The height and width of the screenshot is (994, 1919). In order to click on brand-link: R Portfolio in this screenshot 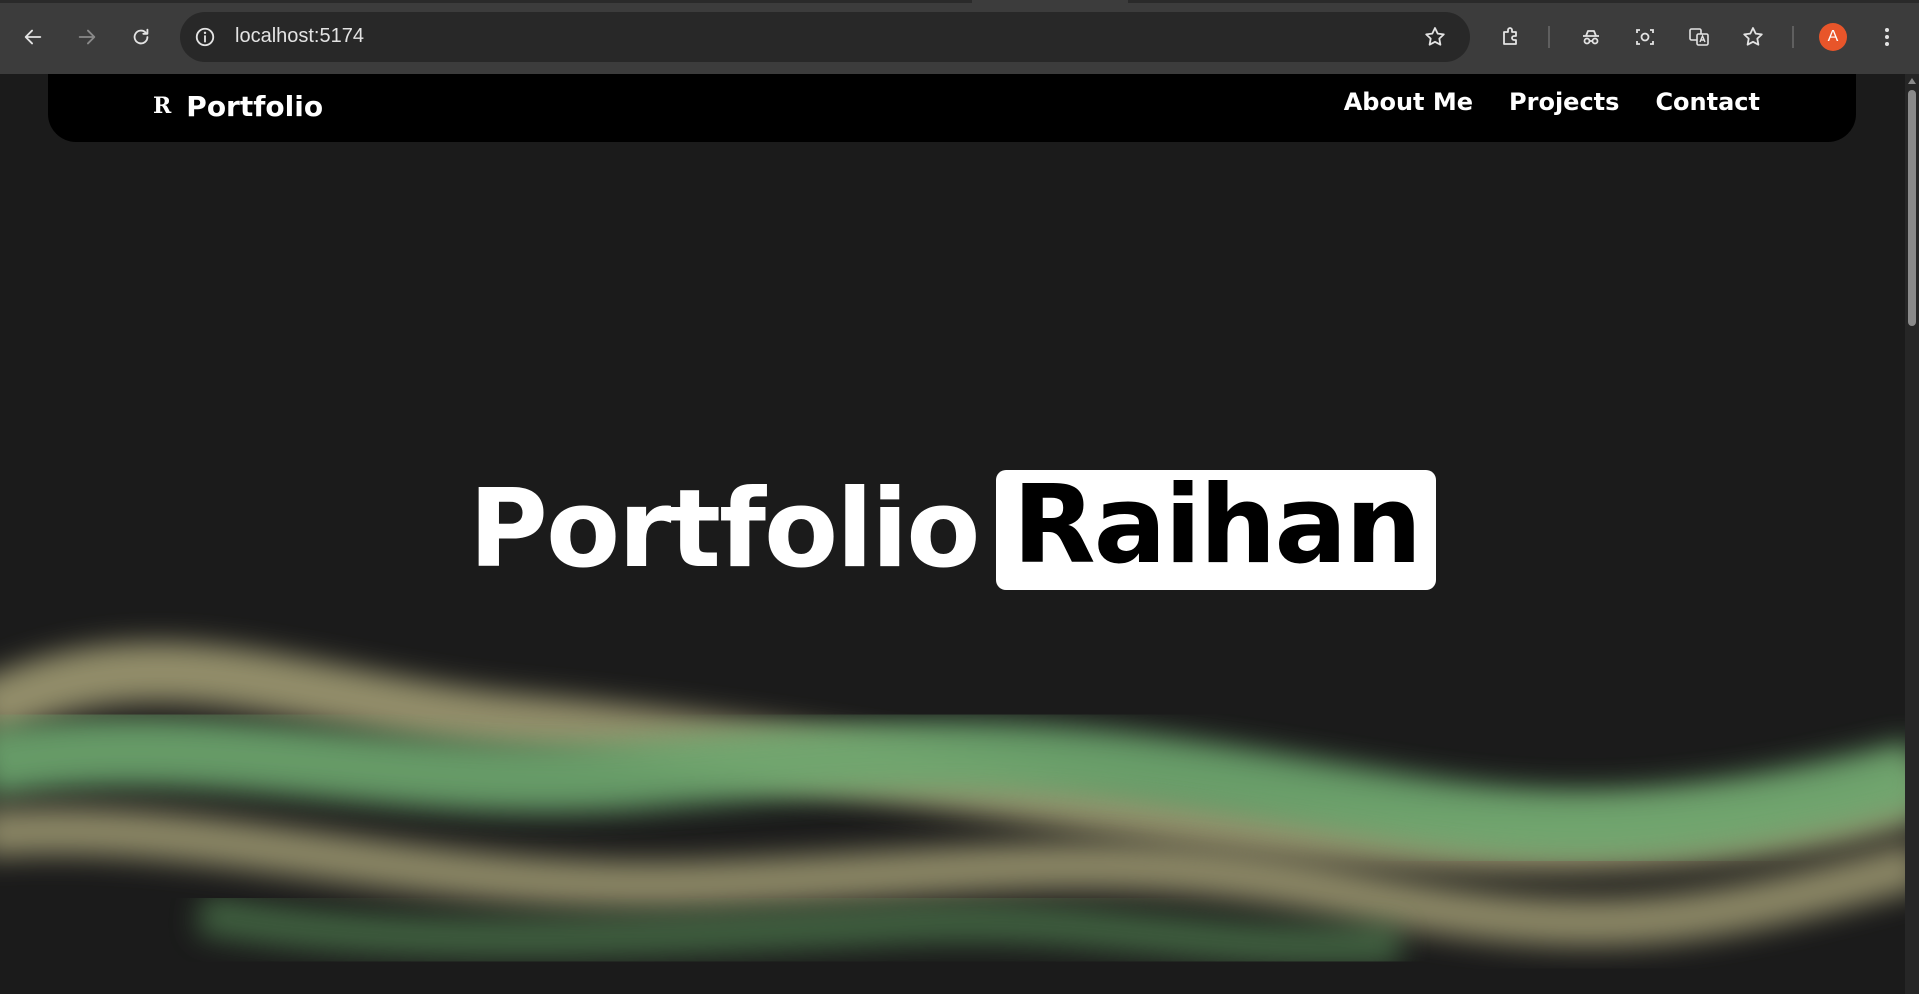, I will do `click(238, 106)`.